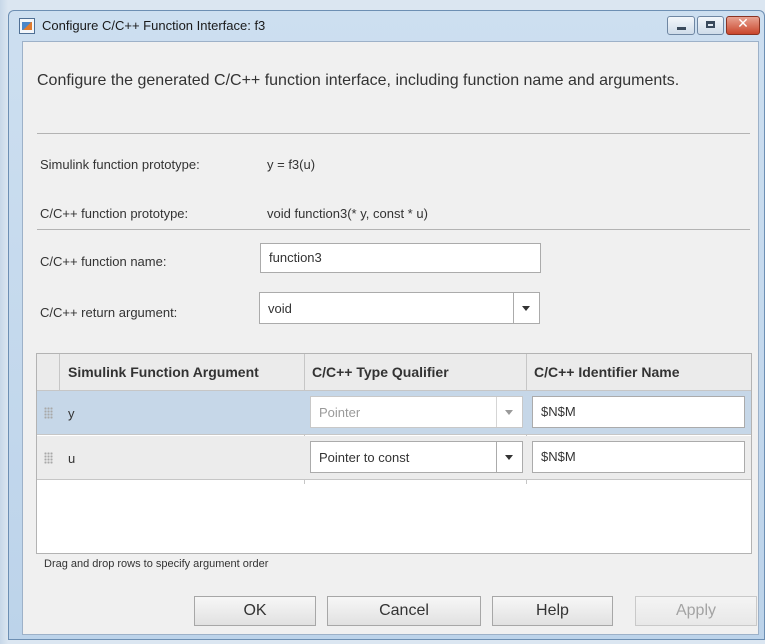  I want to click on apply-button: Apply, so click(696, 611).